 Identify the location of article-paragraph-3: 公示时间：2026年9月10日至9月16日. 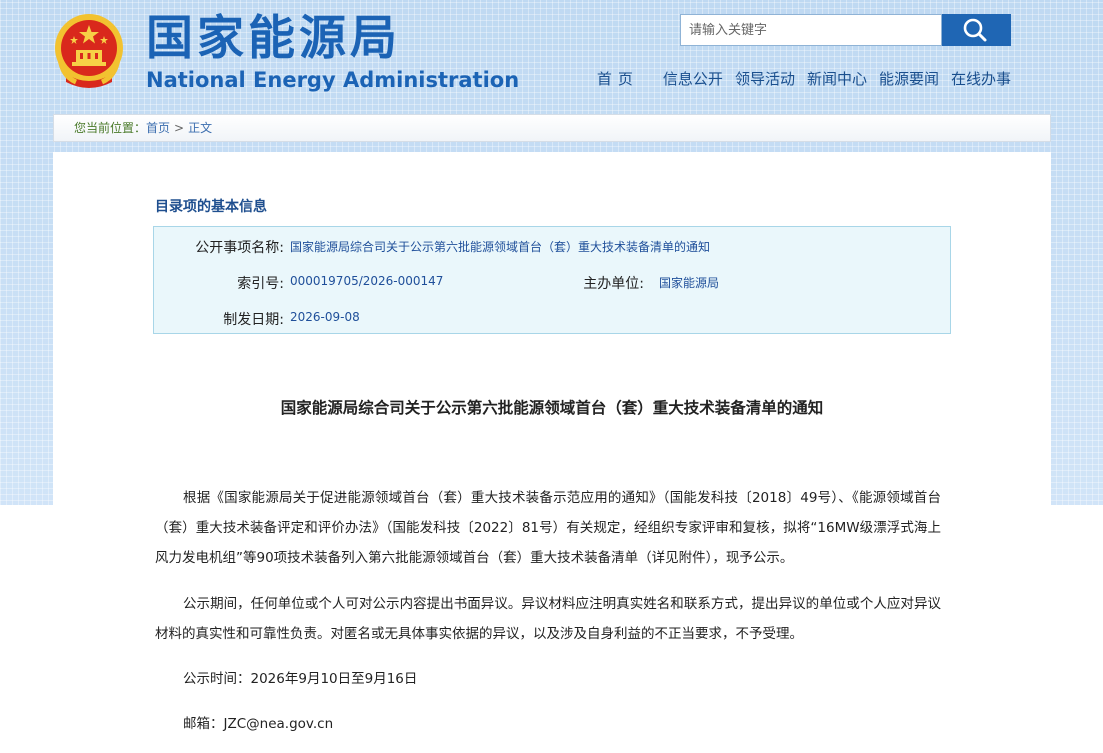
(300, 679).